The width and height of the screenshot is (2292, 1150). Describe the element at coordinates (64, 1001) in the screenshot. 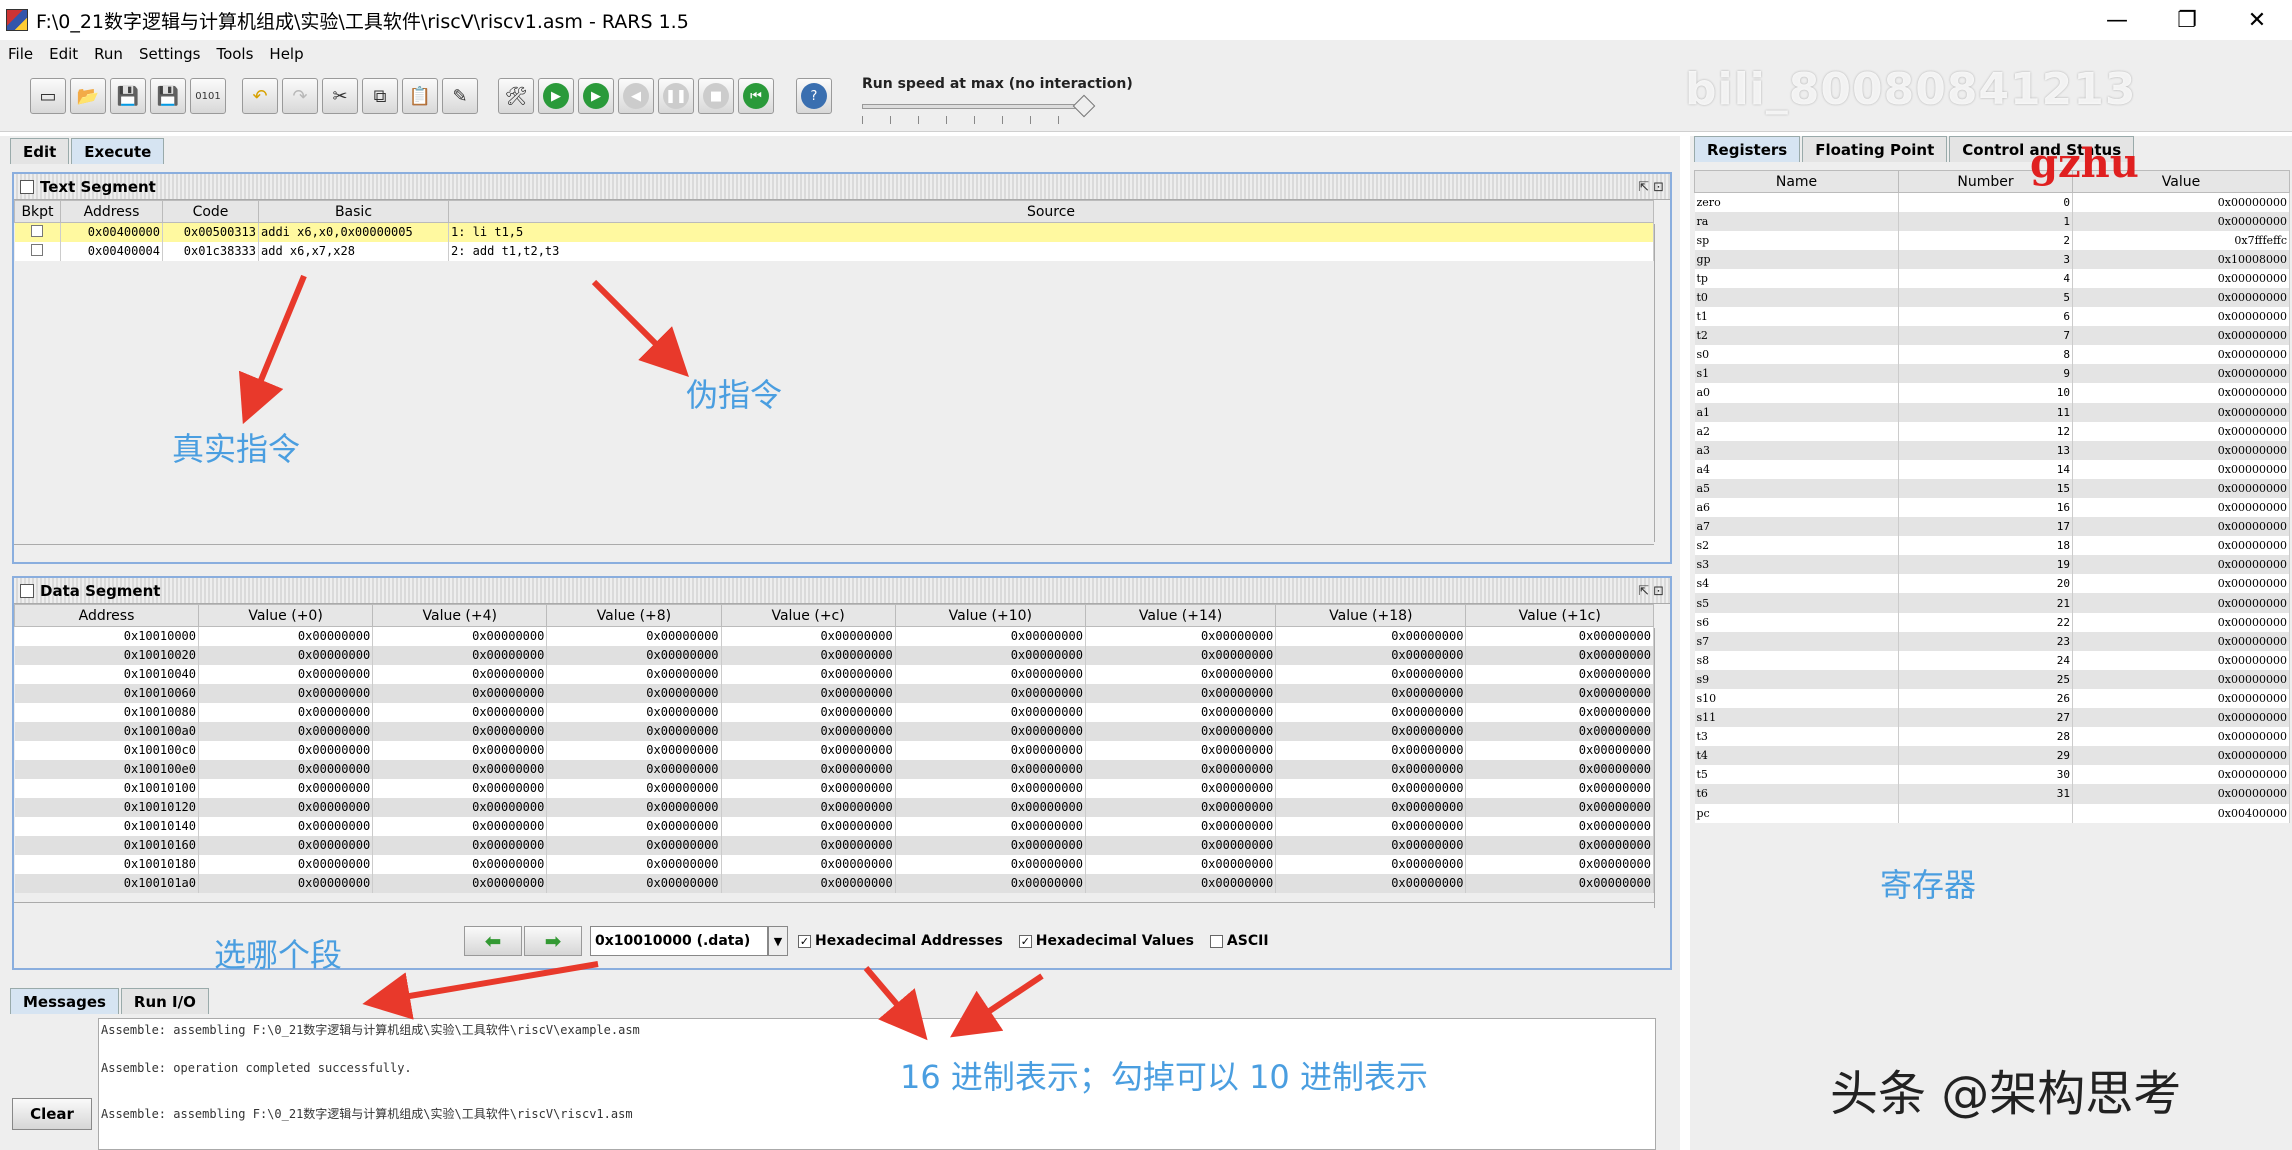

I see `tab-messages: Messages` at that location.